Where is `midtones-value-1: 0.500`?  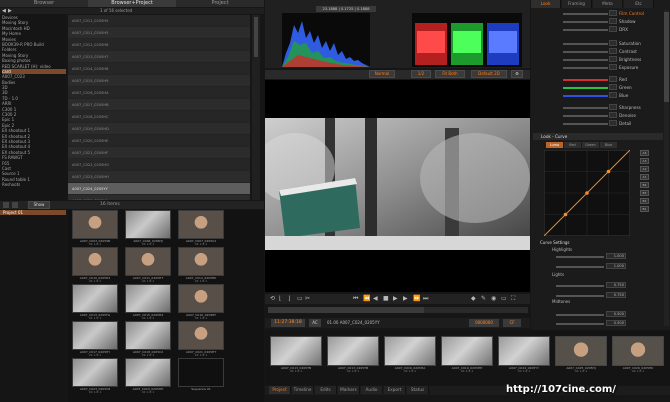
midtones-value-1: 0.500 is located at coordinates (616, 314).